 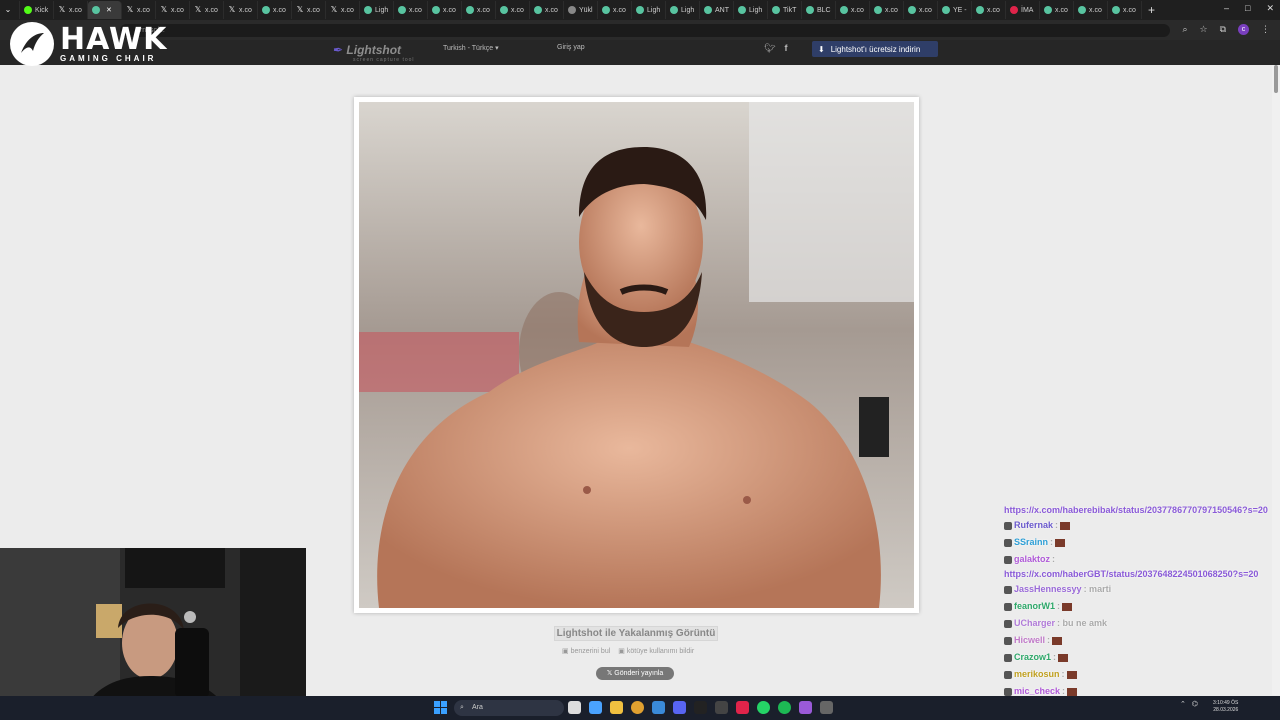 What do you see at coordinates (1276, 79) in the screenshot?
I see `scrollbar-thumb` at bounding box center [1276, 79].